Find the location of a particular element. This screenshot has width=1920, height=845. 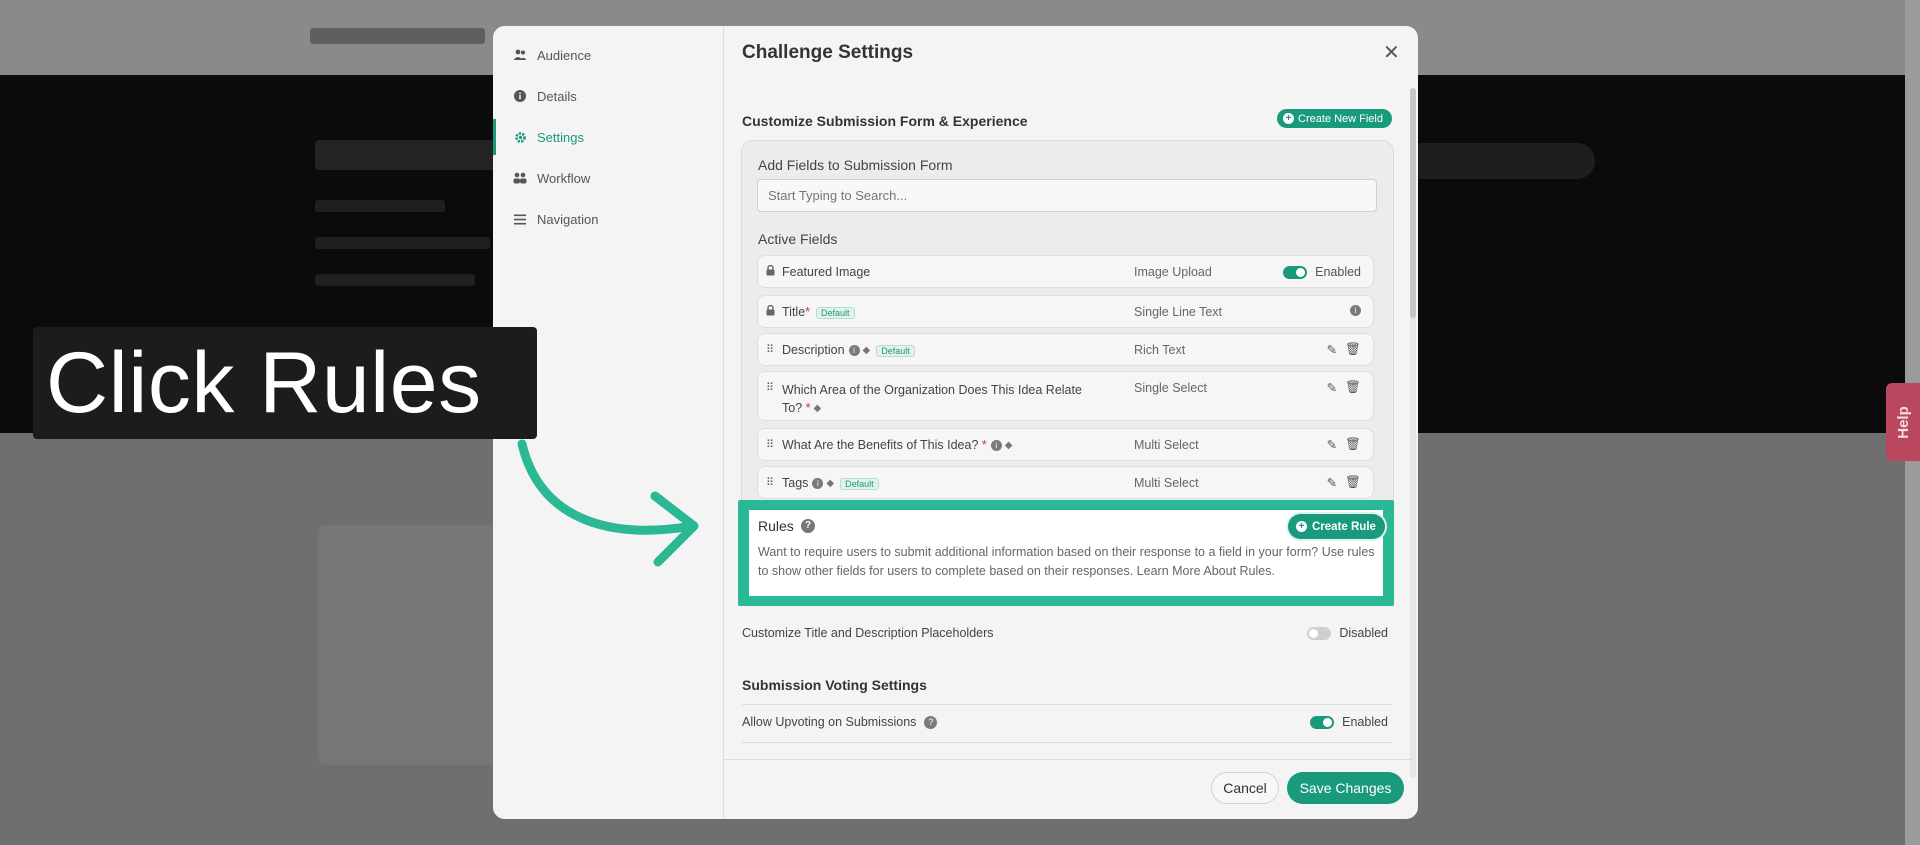

menu-icon is located at coordinates (520, 219).